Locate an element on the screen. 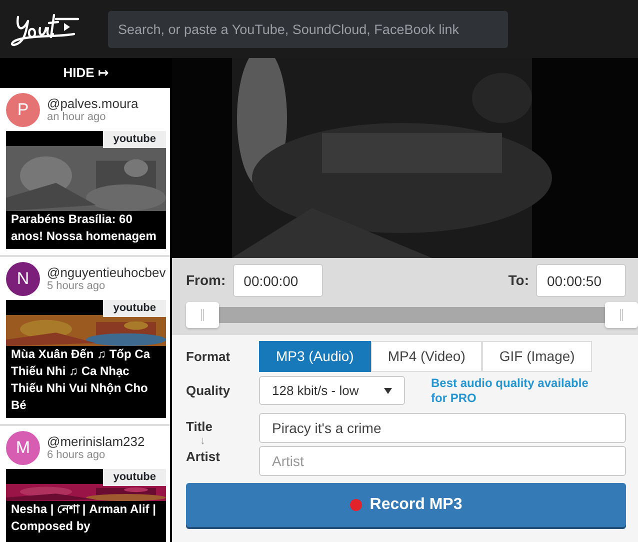  range-slider is located at coordinates (412, 315).